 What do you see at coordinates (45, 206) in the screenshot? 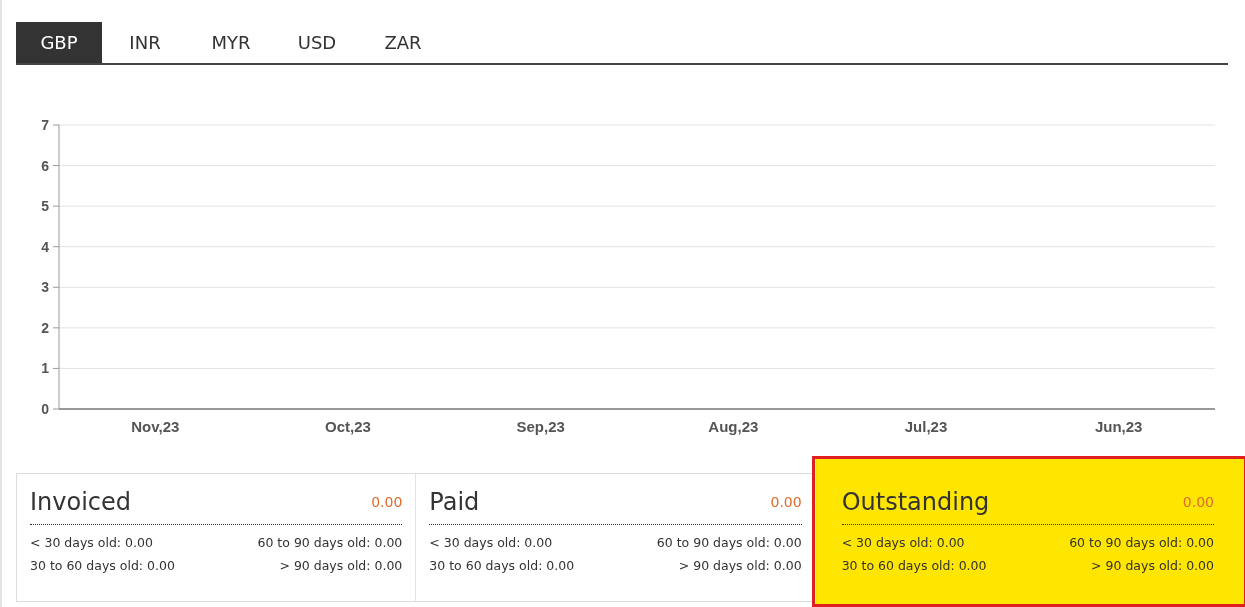
I see `y-tick-label: 5` at bounding box center [45, 206].